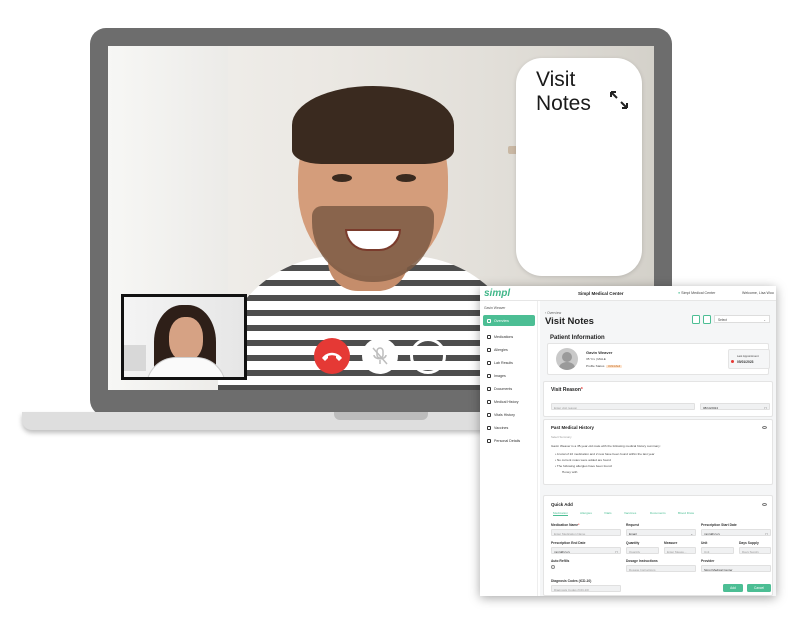 The width and height of the screenshot is (800, 622). What do you see at coordinates (509, 336) in the screenshot?
I see `sidebar-item-medications: Medications` at bounding box center [509, 336].